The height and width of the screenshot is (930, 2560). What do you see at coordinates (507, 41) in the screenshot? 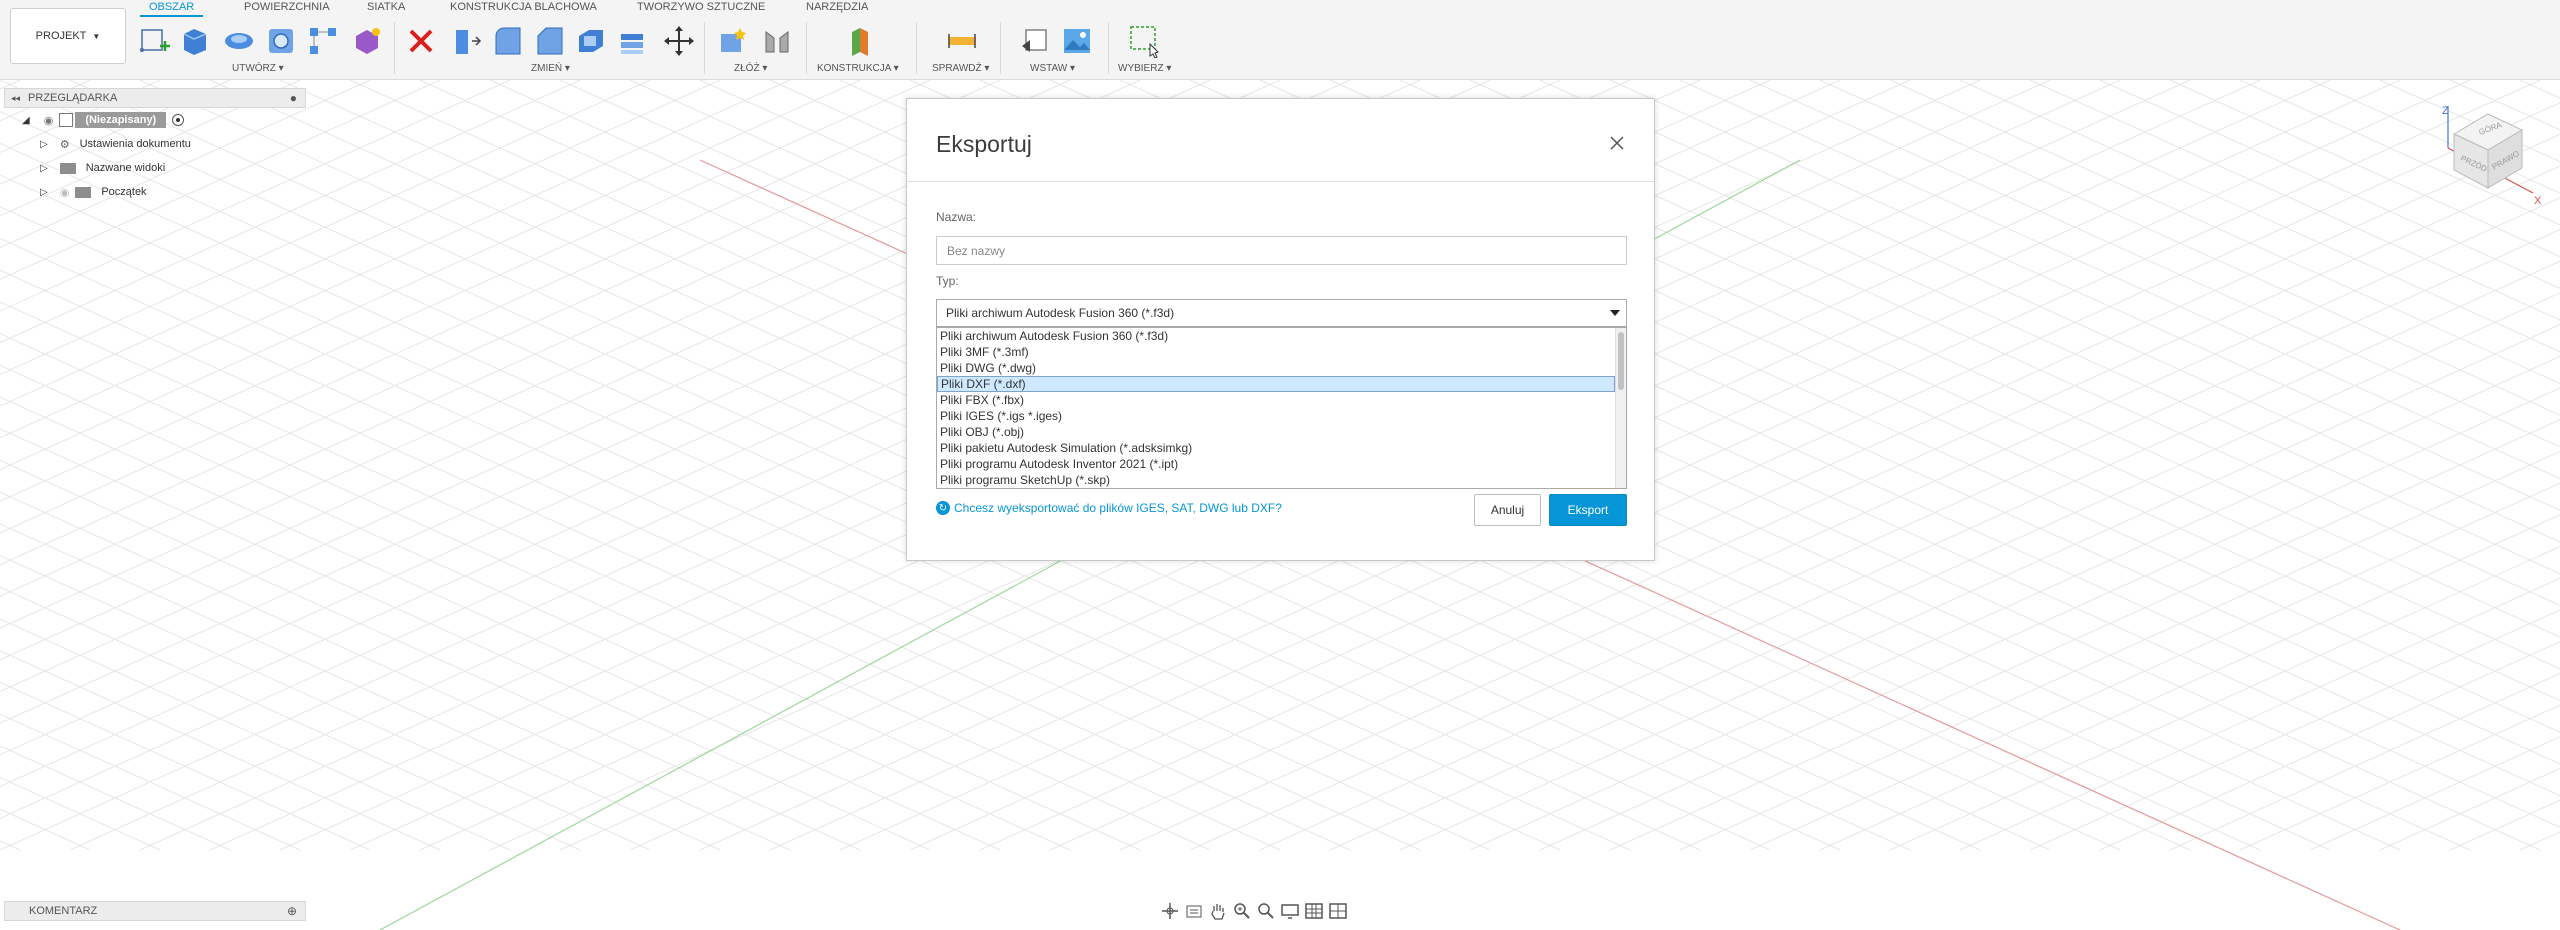
I see `fillet-icon` at bounding box center [507, 41].